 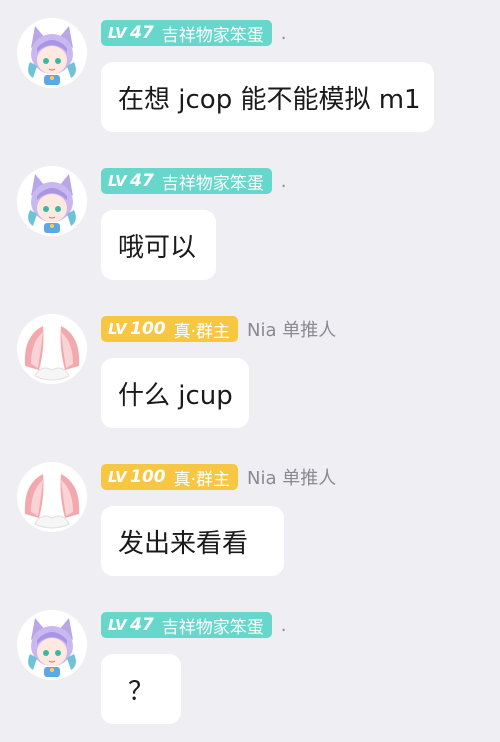 I want to click on message-bubble: 在想 jcop 能不能模拟 m1, so click(x=267, y=97).